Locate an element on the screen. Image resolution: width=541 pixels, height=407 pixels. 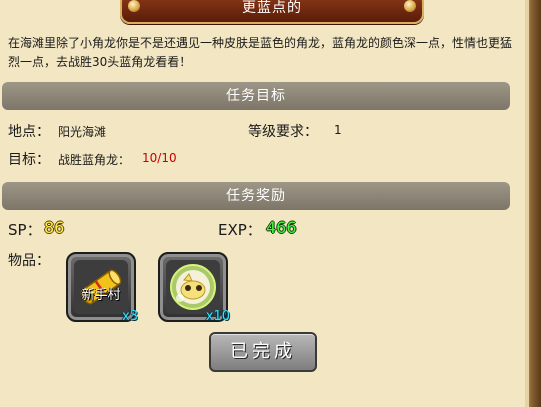
frame-right-edge is located at coordinates (533, 203).